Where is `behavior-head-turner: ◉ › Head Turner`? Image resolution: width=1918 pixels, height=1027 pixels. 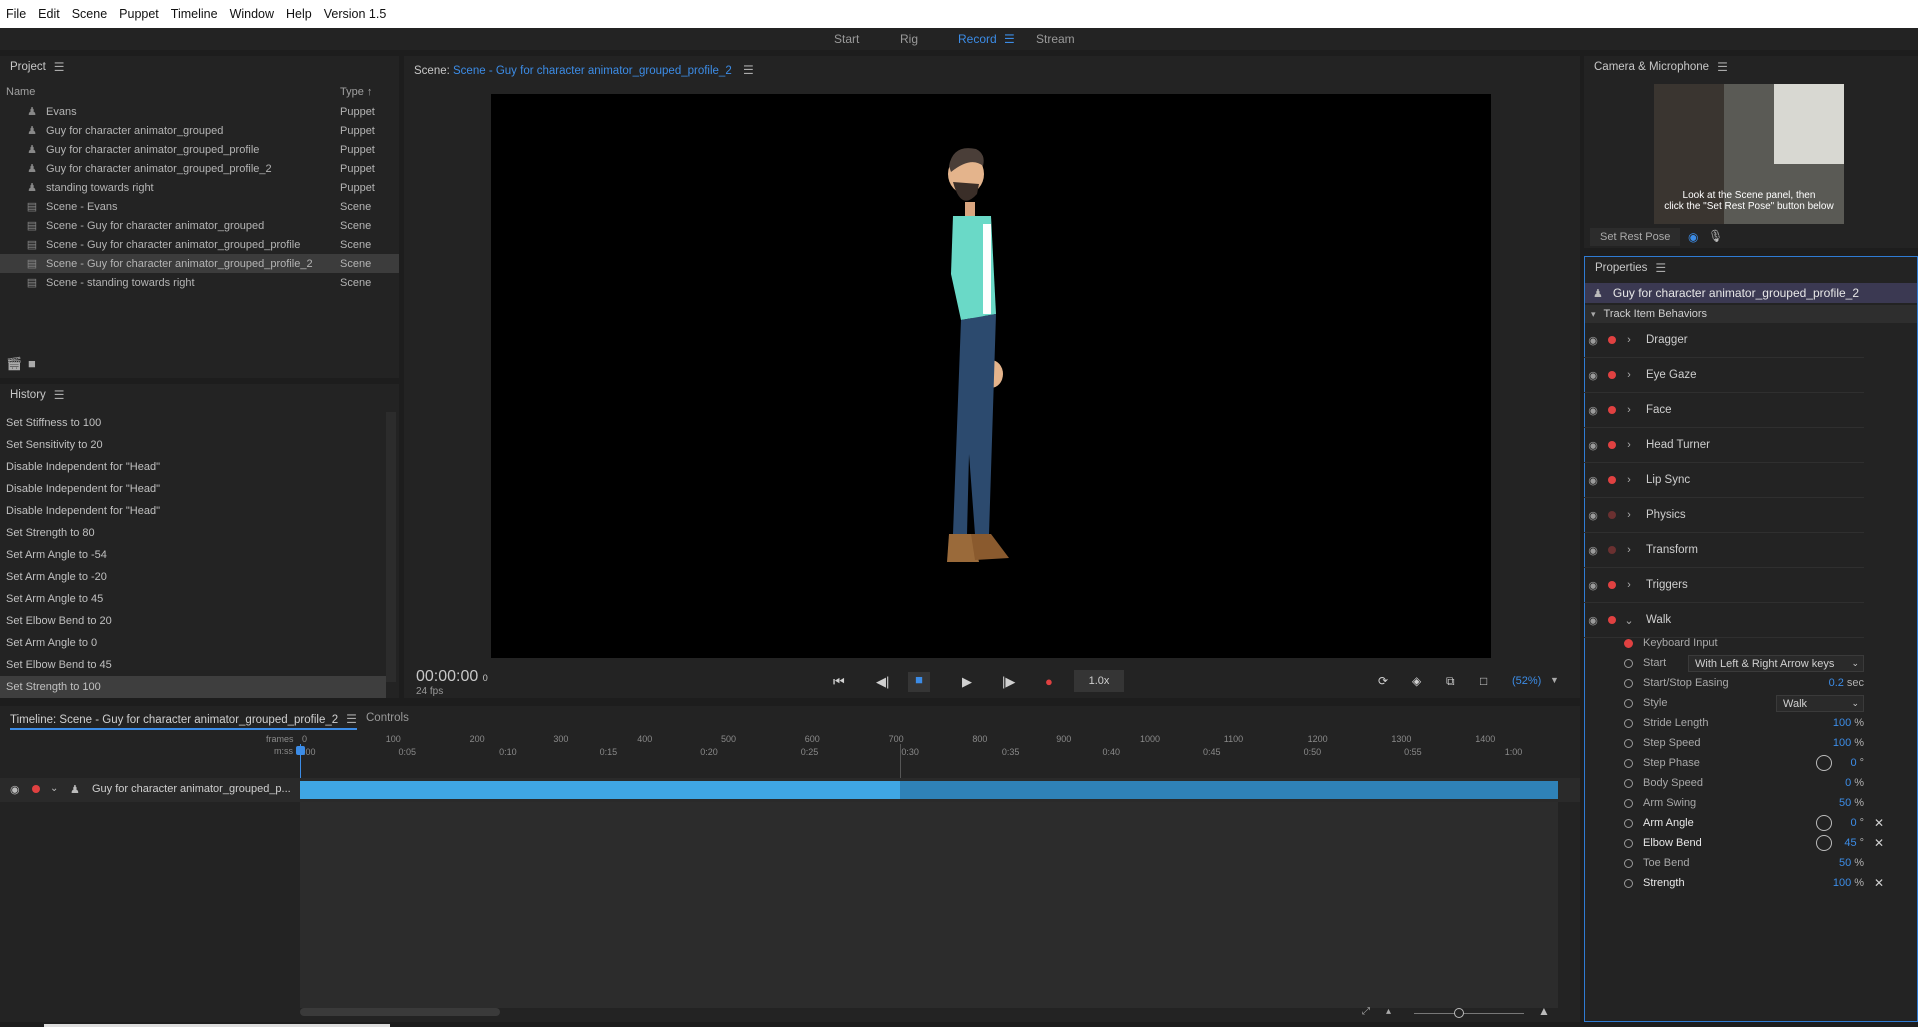
behavior-head-turner: ◉ › Head Turner is located at coordinates (1724, 445).